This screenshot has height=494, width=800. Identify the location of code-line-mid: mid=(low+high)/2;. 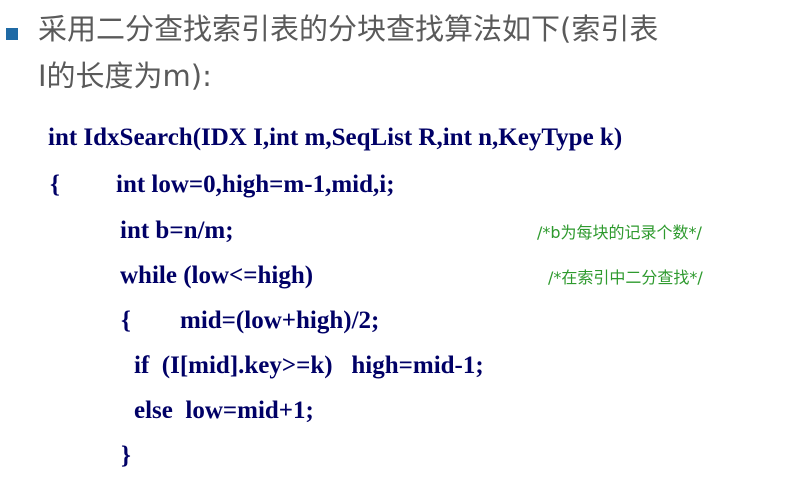
(280, 320).